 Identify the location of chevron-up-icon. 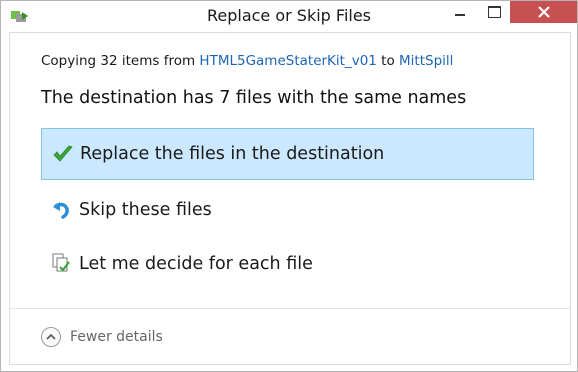
(51, 337).